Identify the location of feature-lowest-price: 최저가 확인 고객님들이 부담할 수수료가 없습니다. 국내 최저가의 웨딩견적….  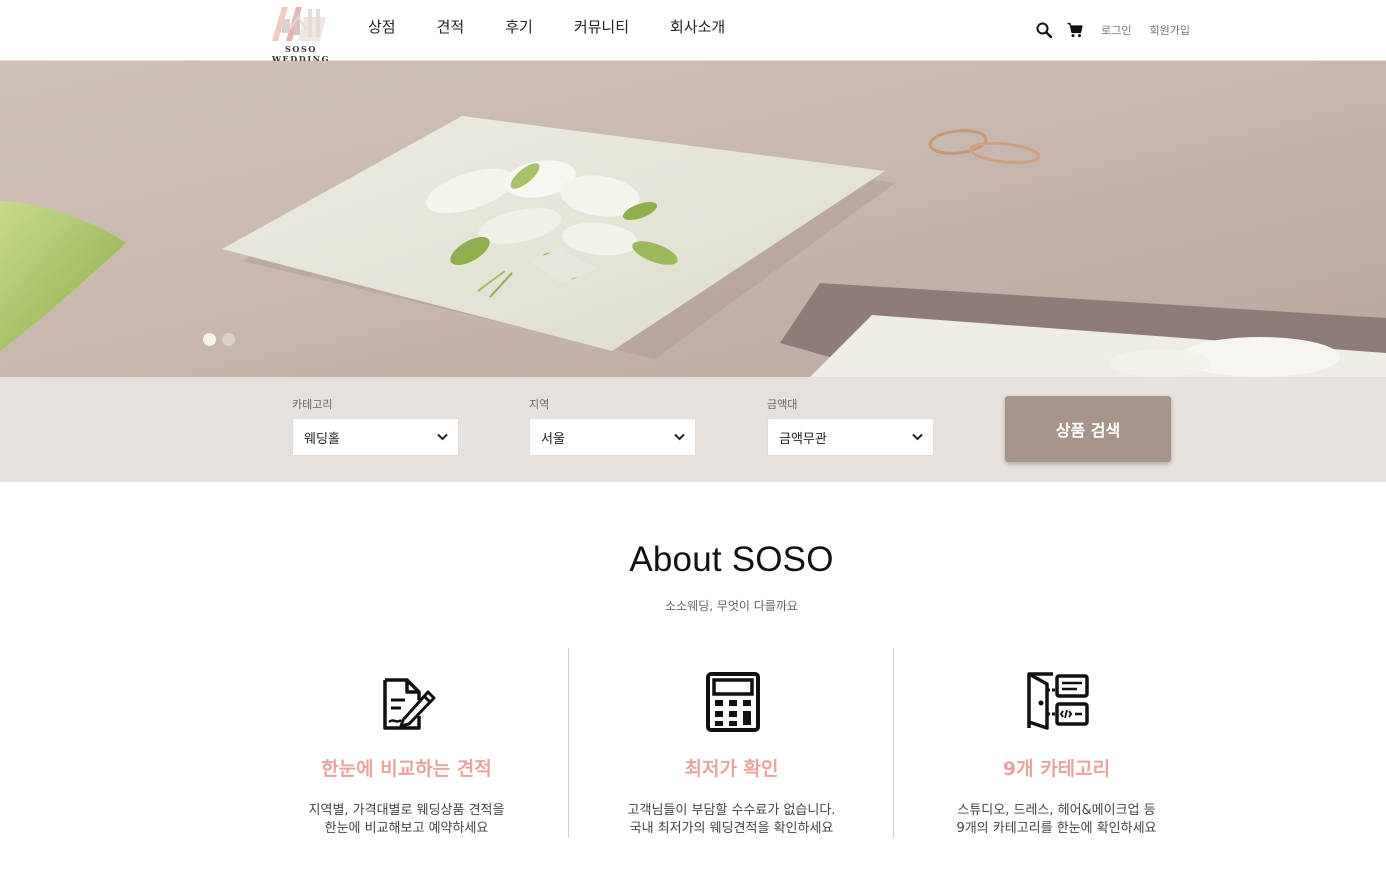
(731, 743).